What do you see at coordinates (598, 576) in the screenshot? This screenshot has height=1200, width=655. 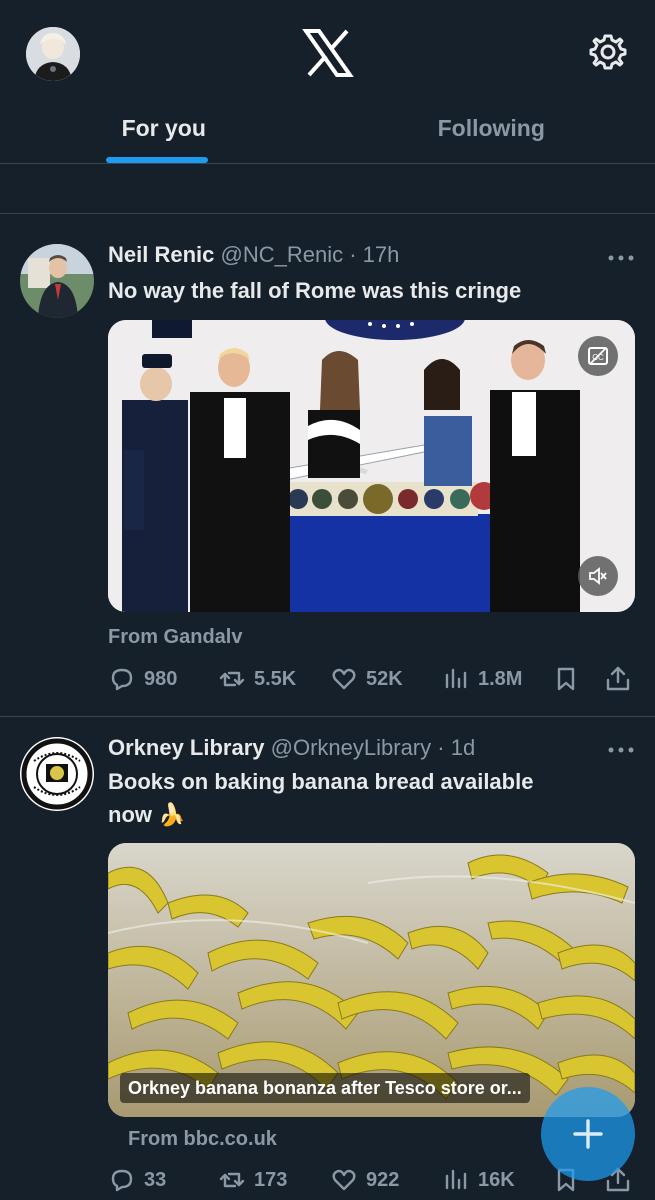 I see `mute-icon` at bounding box center [598, 576].